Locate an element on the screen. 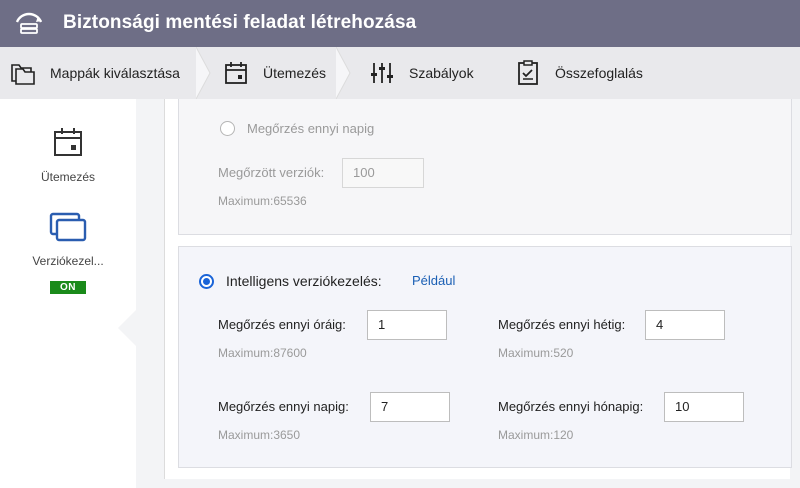  backup-logo-icon is located at coordinates (29, 23).